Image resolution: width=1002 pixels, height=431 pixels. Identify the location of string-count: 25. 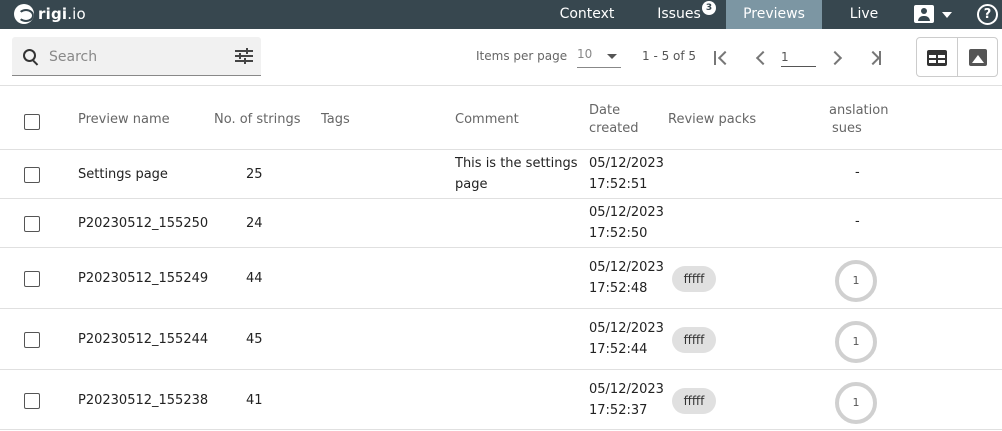
(254, 174).